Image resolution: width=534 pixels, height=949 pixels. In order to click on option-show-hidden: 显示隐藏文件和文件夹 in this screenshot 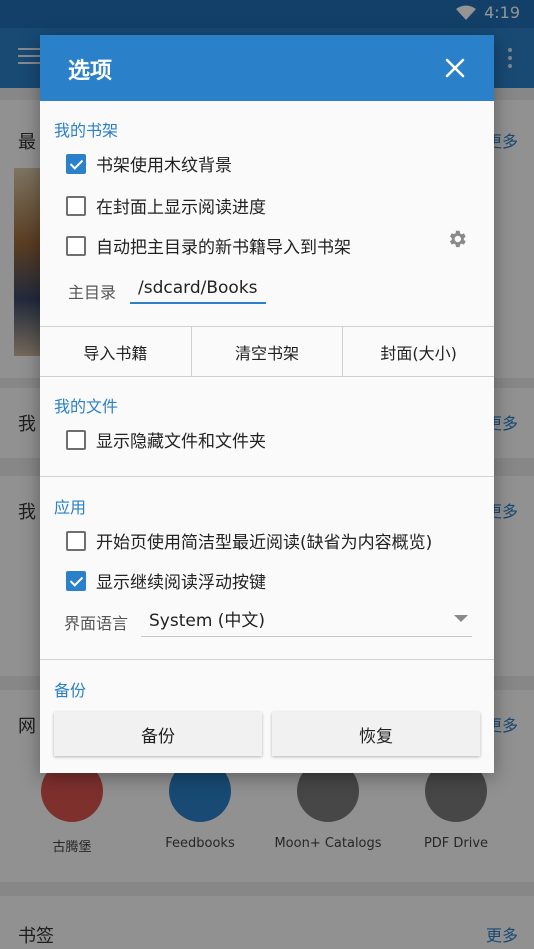, I will do `click(166, 439)`.